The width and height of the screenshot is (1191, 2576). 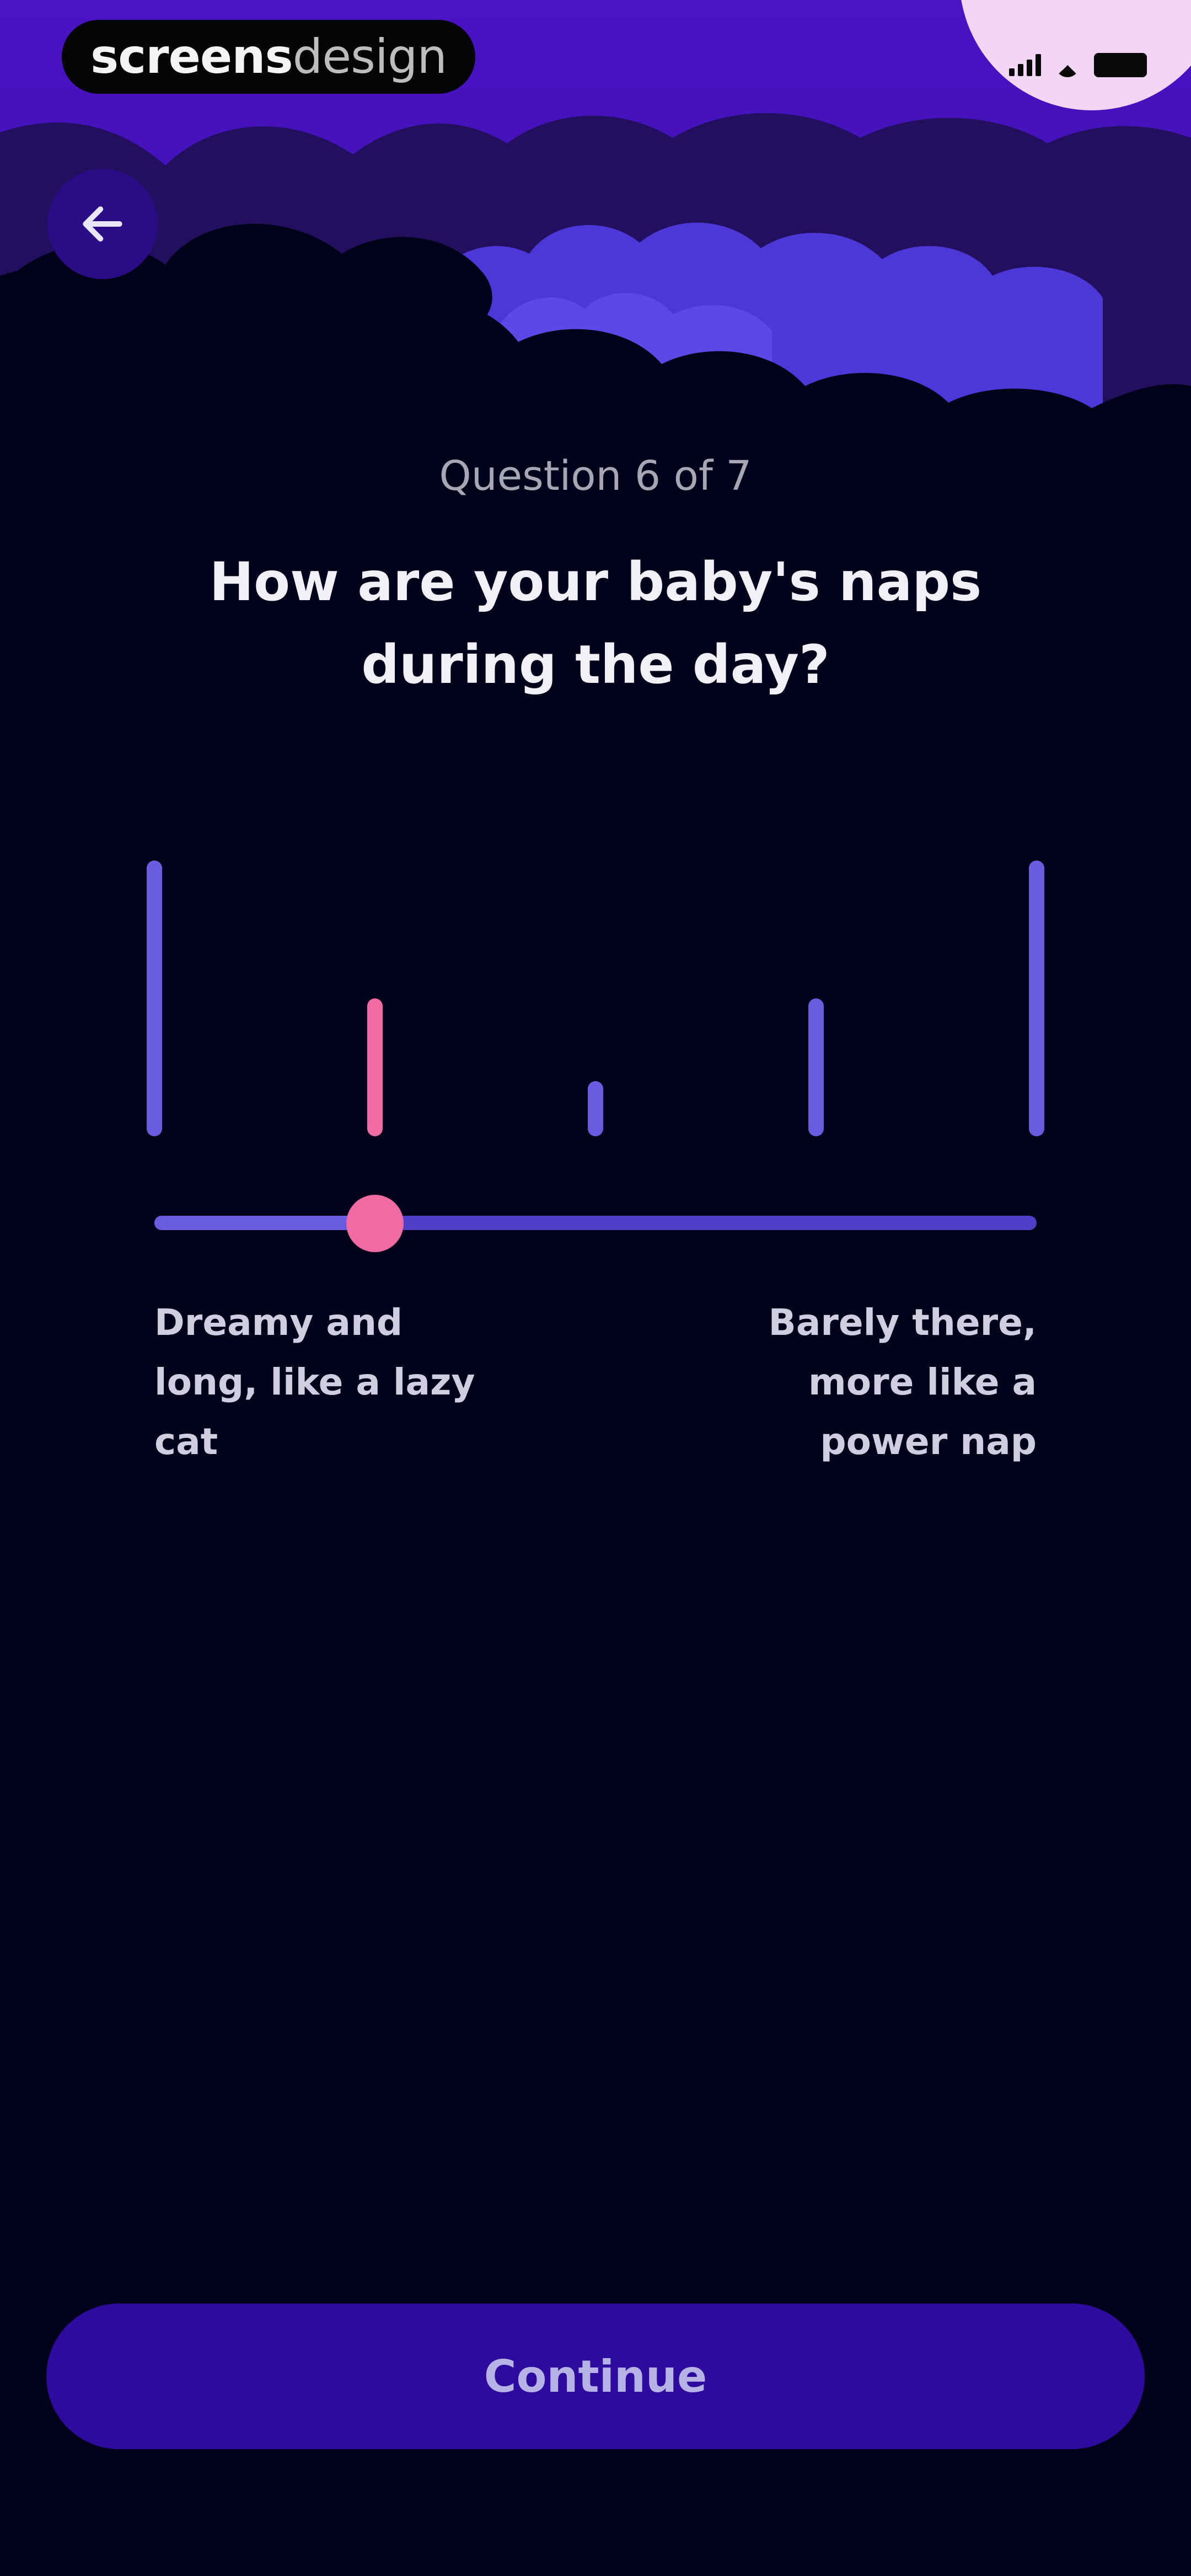 I want to click on wifi-icon, so click(x=1067, y=65).